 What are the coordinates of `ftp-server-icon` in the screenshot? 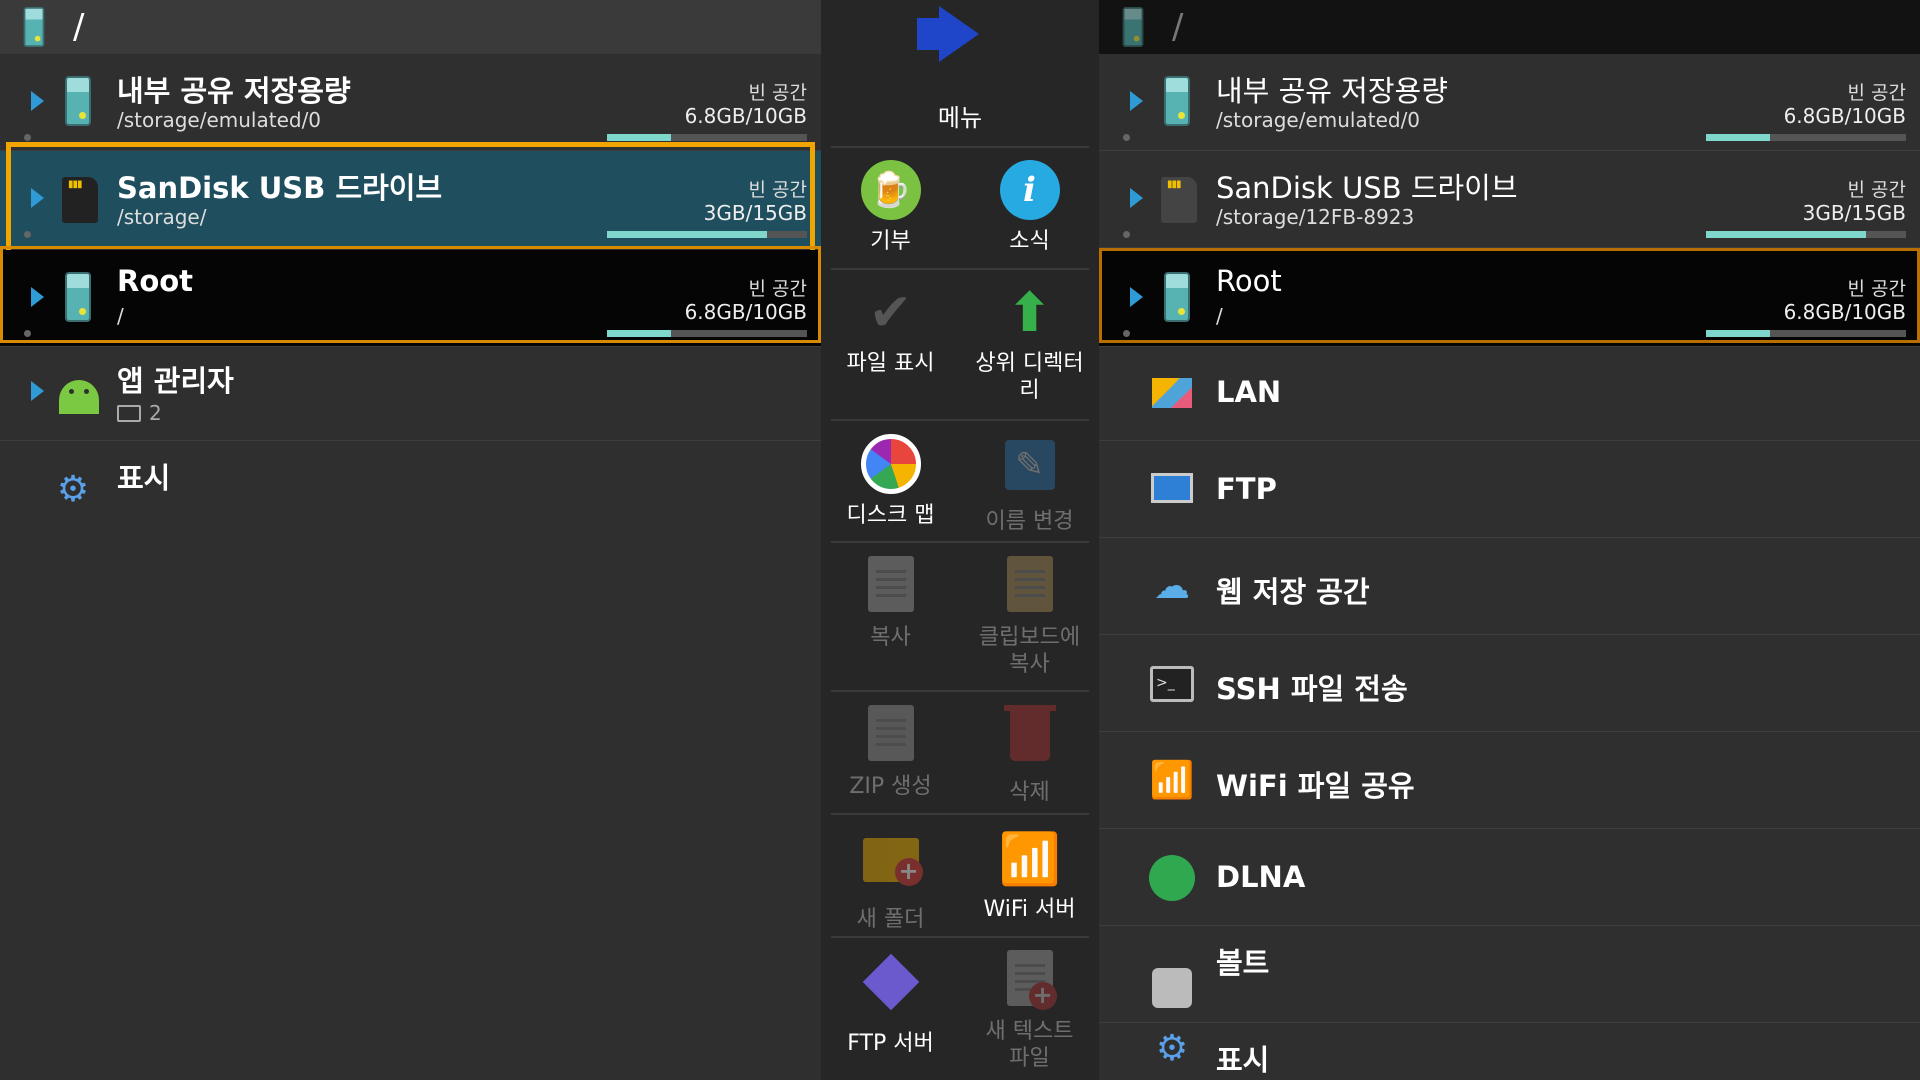 It's located at (891, 988).